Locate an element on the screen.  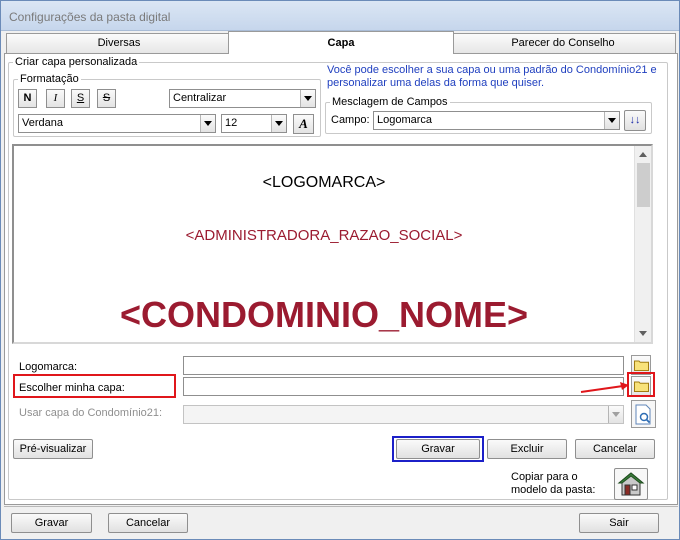
copiar-modelo-label: Copiar para o modelo da pasta: is located at coordinates (553, 483).